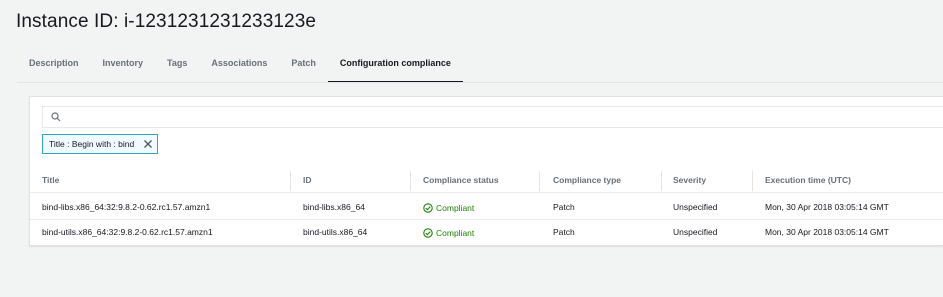 Image resolution: width=943 pixels, height=297 pixels. What do you see at coordinates (689, 181) in the screenshot?
I see `column-header-severity: Severity` at bounding box center [689, 181].